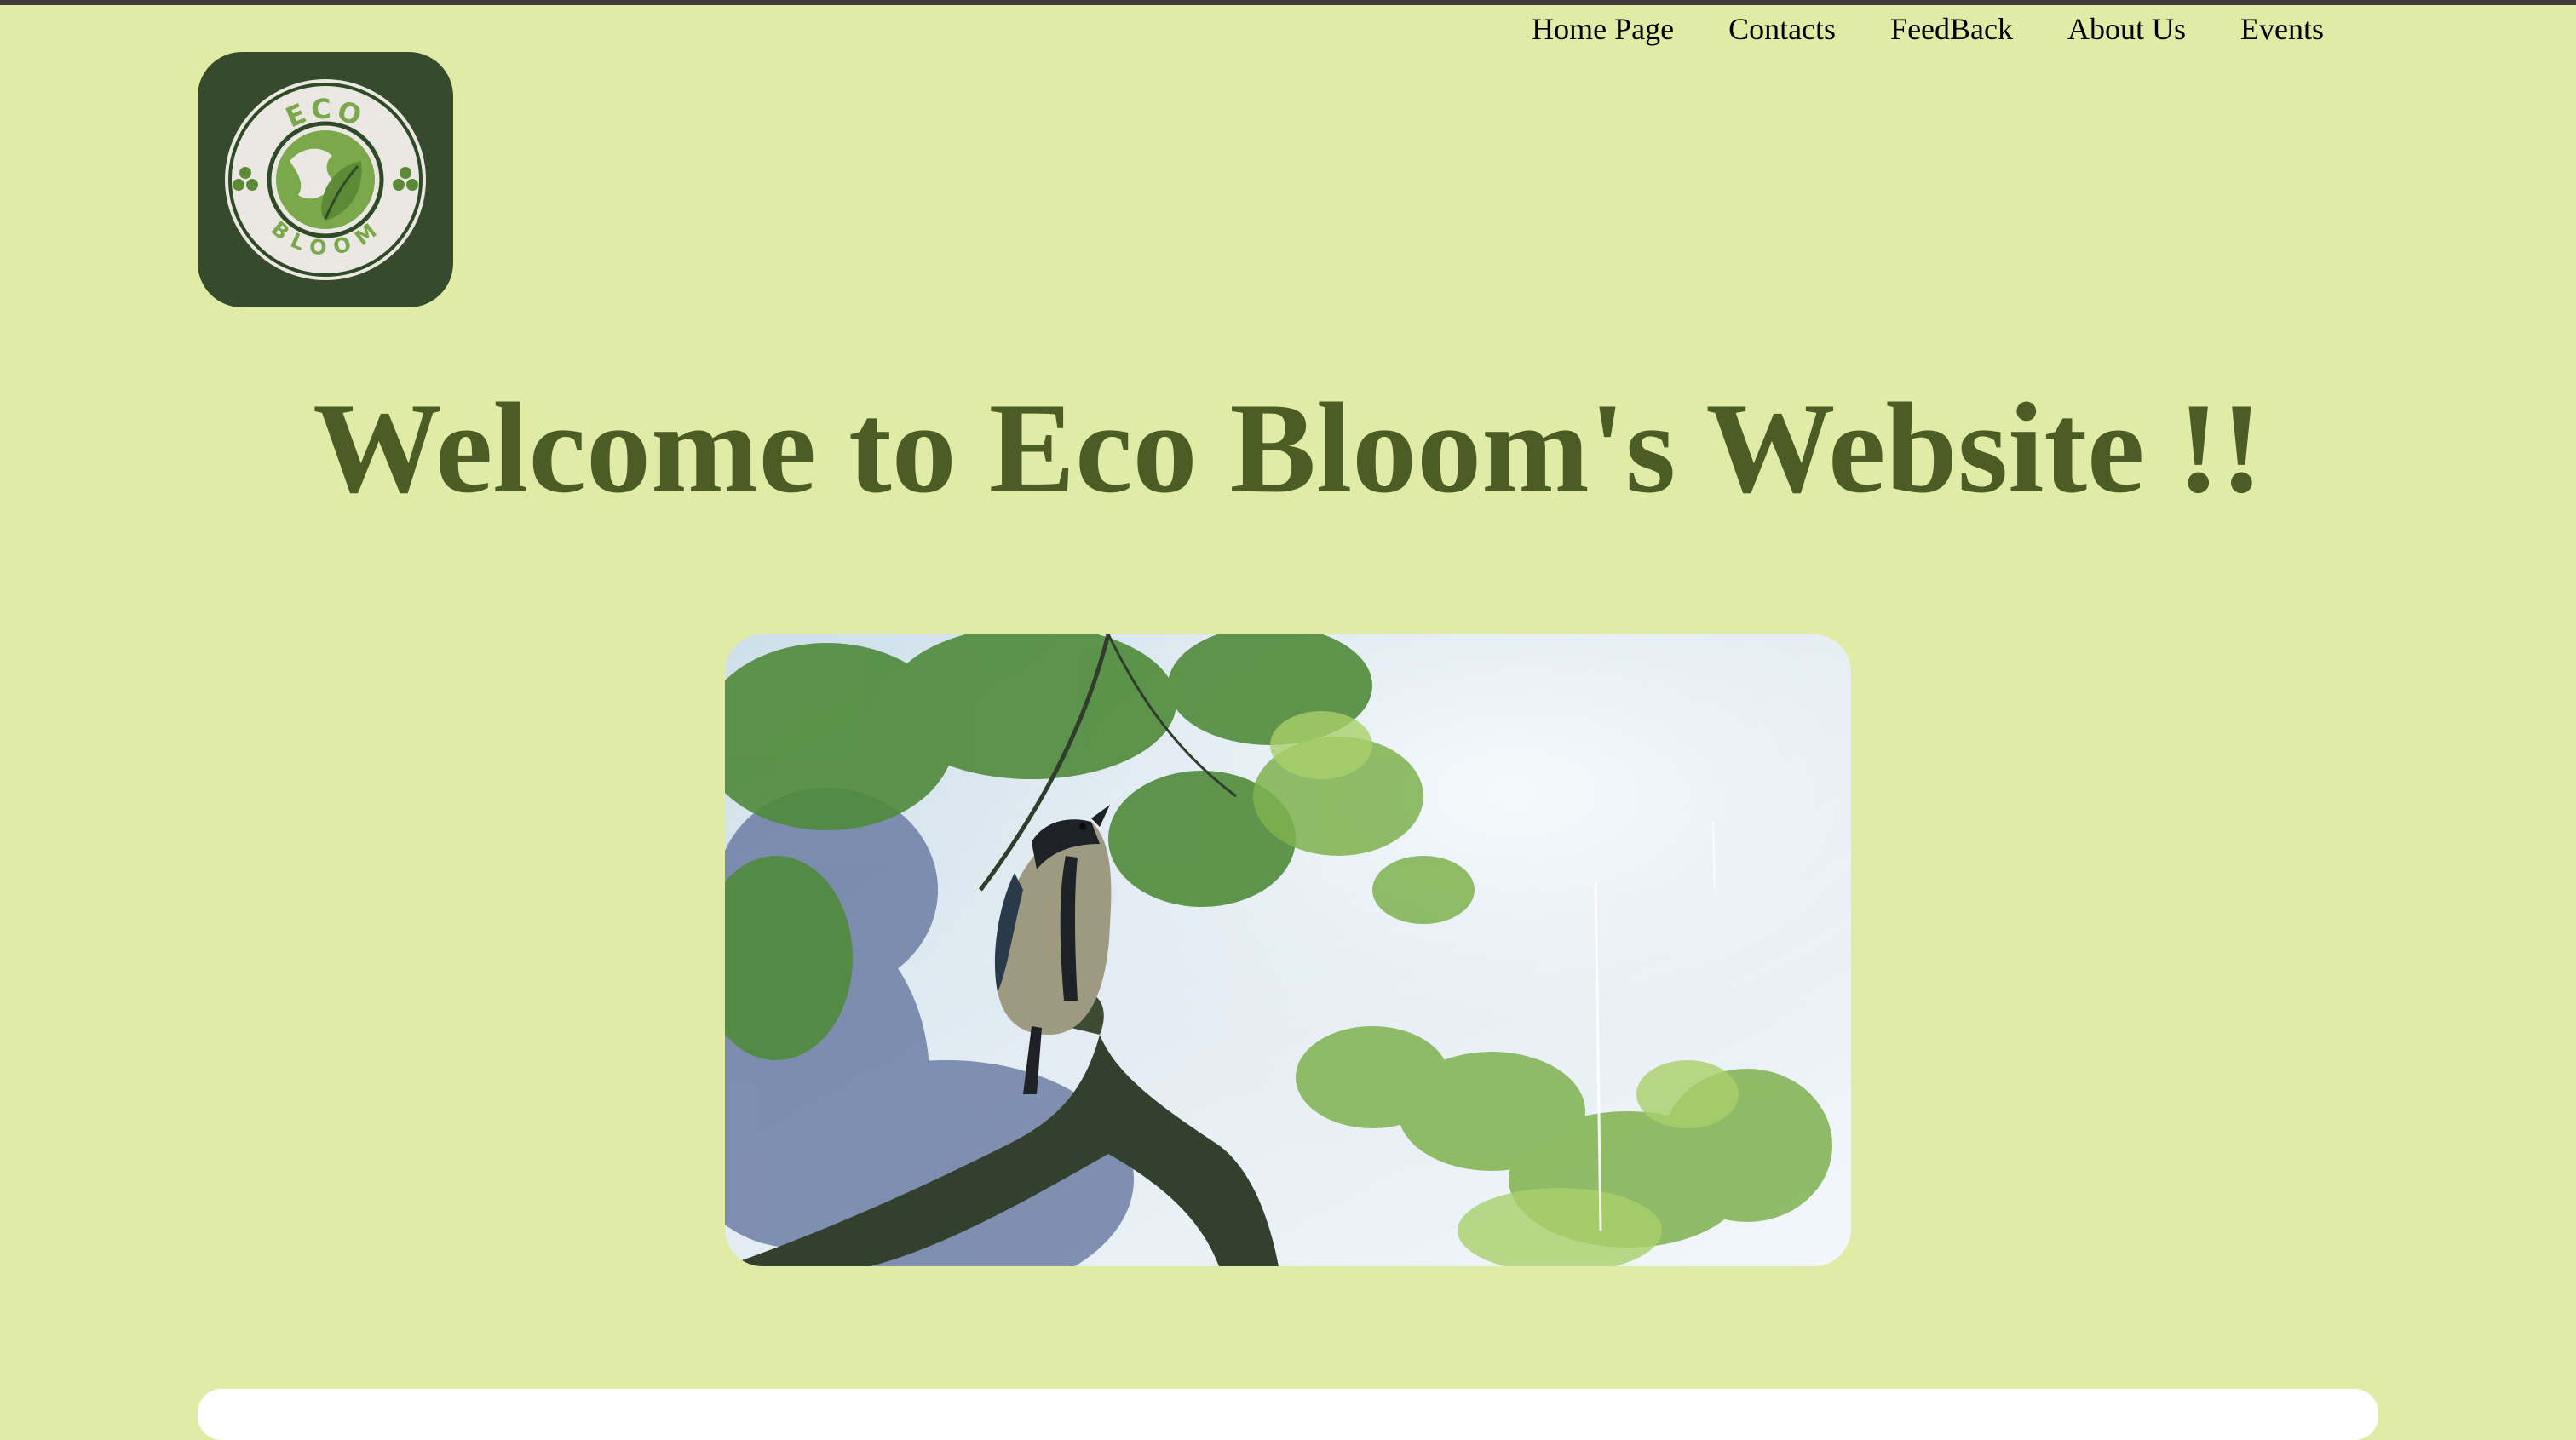 This screenshot has width=2576, height=1440. I want to click on eco-bloom-logo: ECO BLOOM, so click(325, 179).